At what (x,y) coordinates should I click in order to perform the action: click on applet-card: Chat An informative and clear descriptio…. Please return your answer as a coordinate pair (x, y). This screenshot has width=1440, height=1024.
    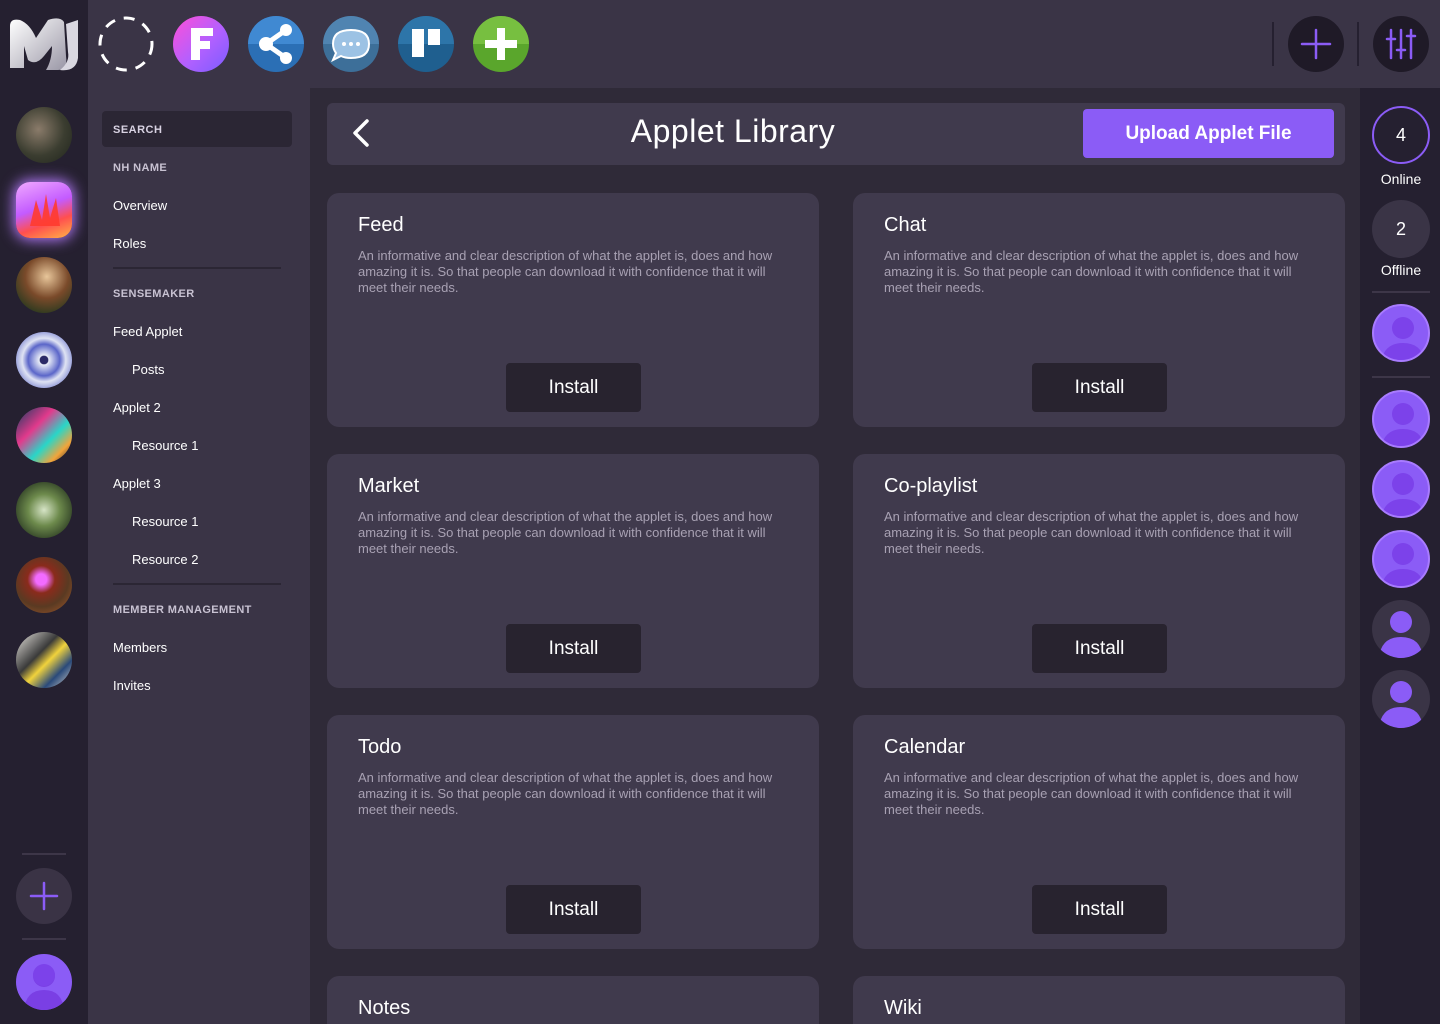
    Looking at the image, I should click on (1099, 310).